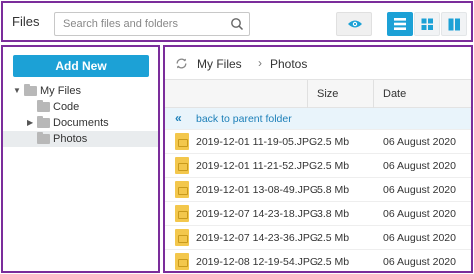  Describe the element at coordinates (81, 66) in the screenshot. I see `add-new-button: Add New` at that location.